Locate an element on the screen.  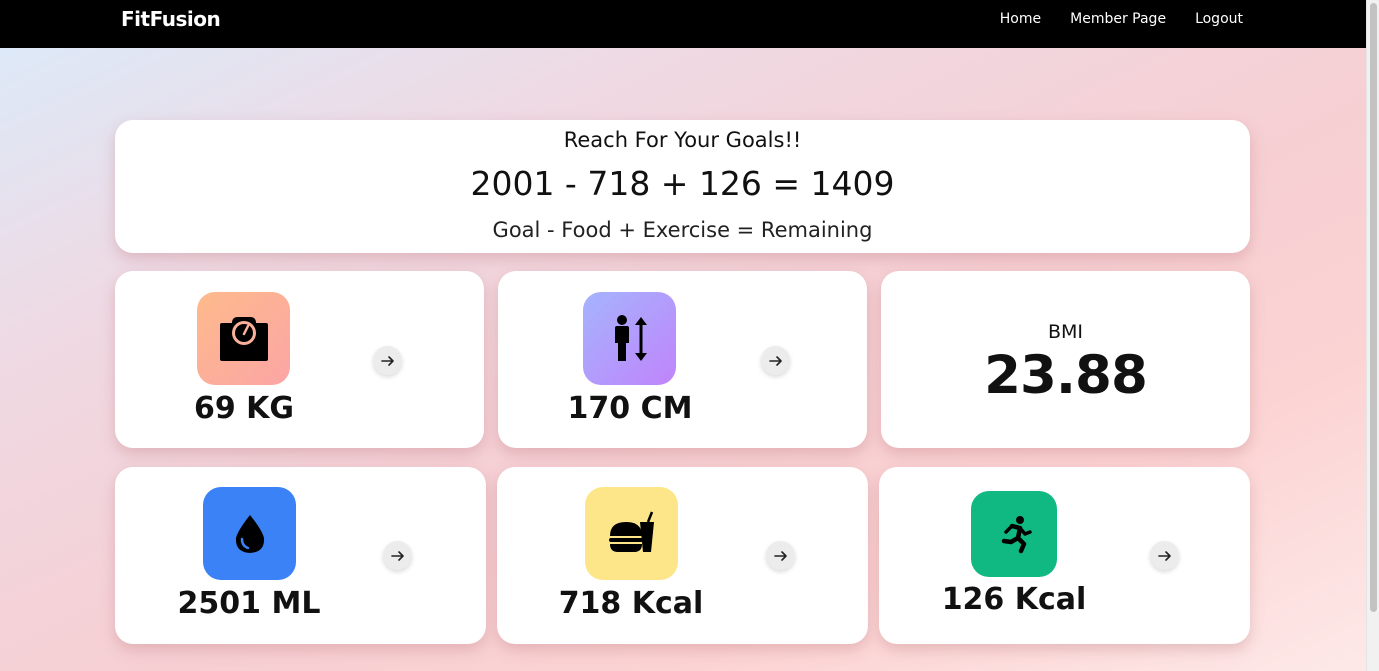
exercise-value: 126 Kcal is located at coordinates (1014, 599).